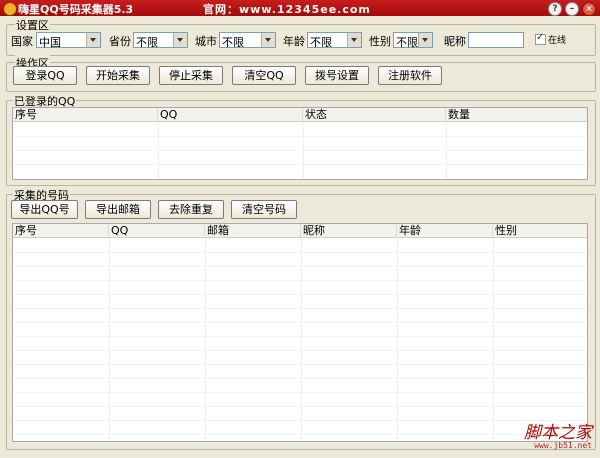  I want to click on gender-value: 不限, so click(407, 42).